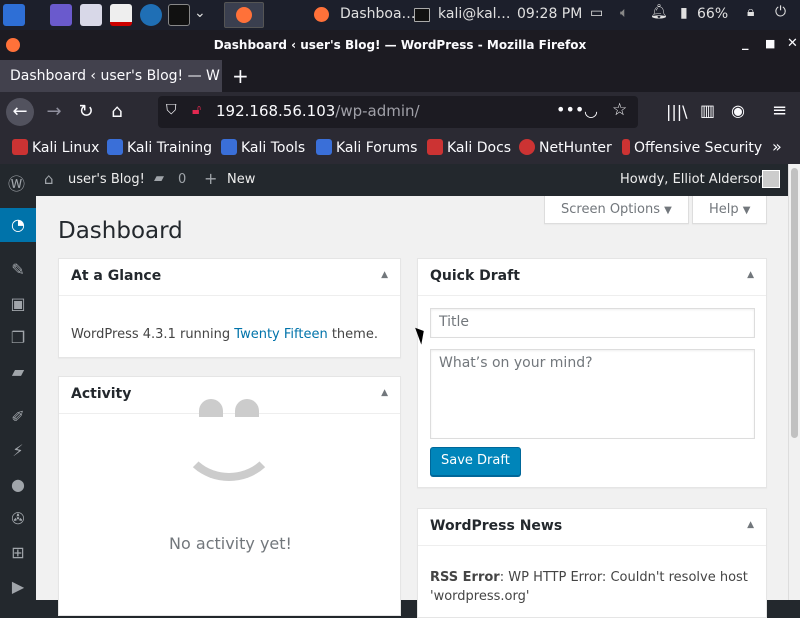 Image resolution: width=800 pixels, height=618 pixels. I want to click on bookmark-kali-docs: Kali Docs, so click(469, 147).